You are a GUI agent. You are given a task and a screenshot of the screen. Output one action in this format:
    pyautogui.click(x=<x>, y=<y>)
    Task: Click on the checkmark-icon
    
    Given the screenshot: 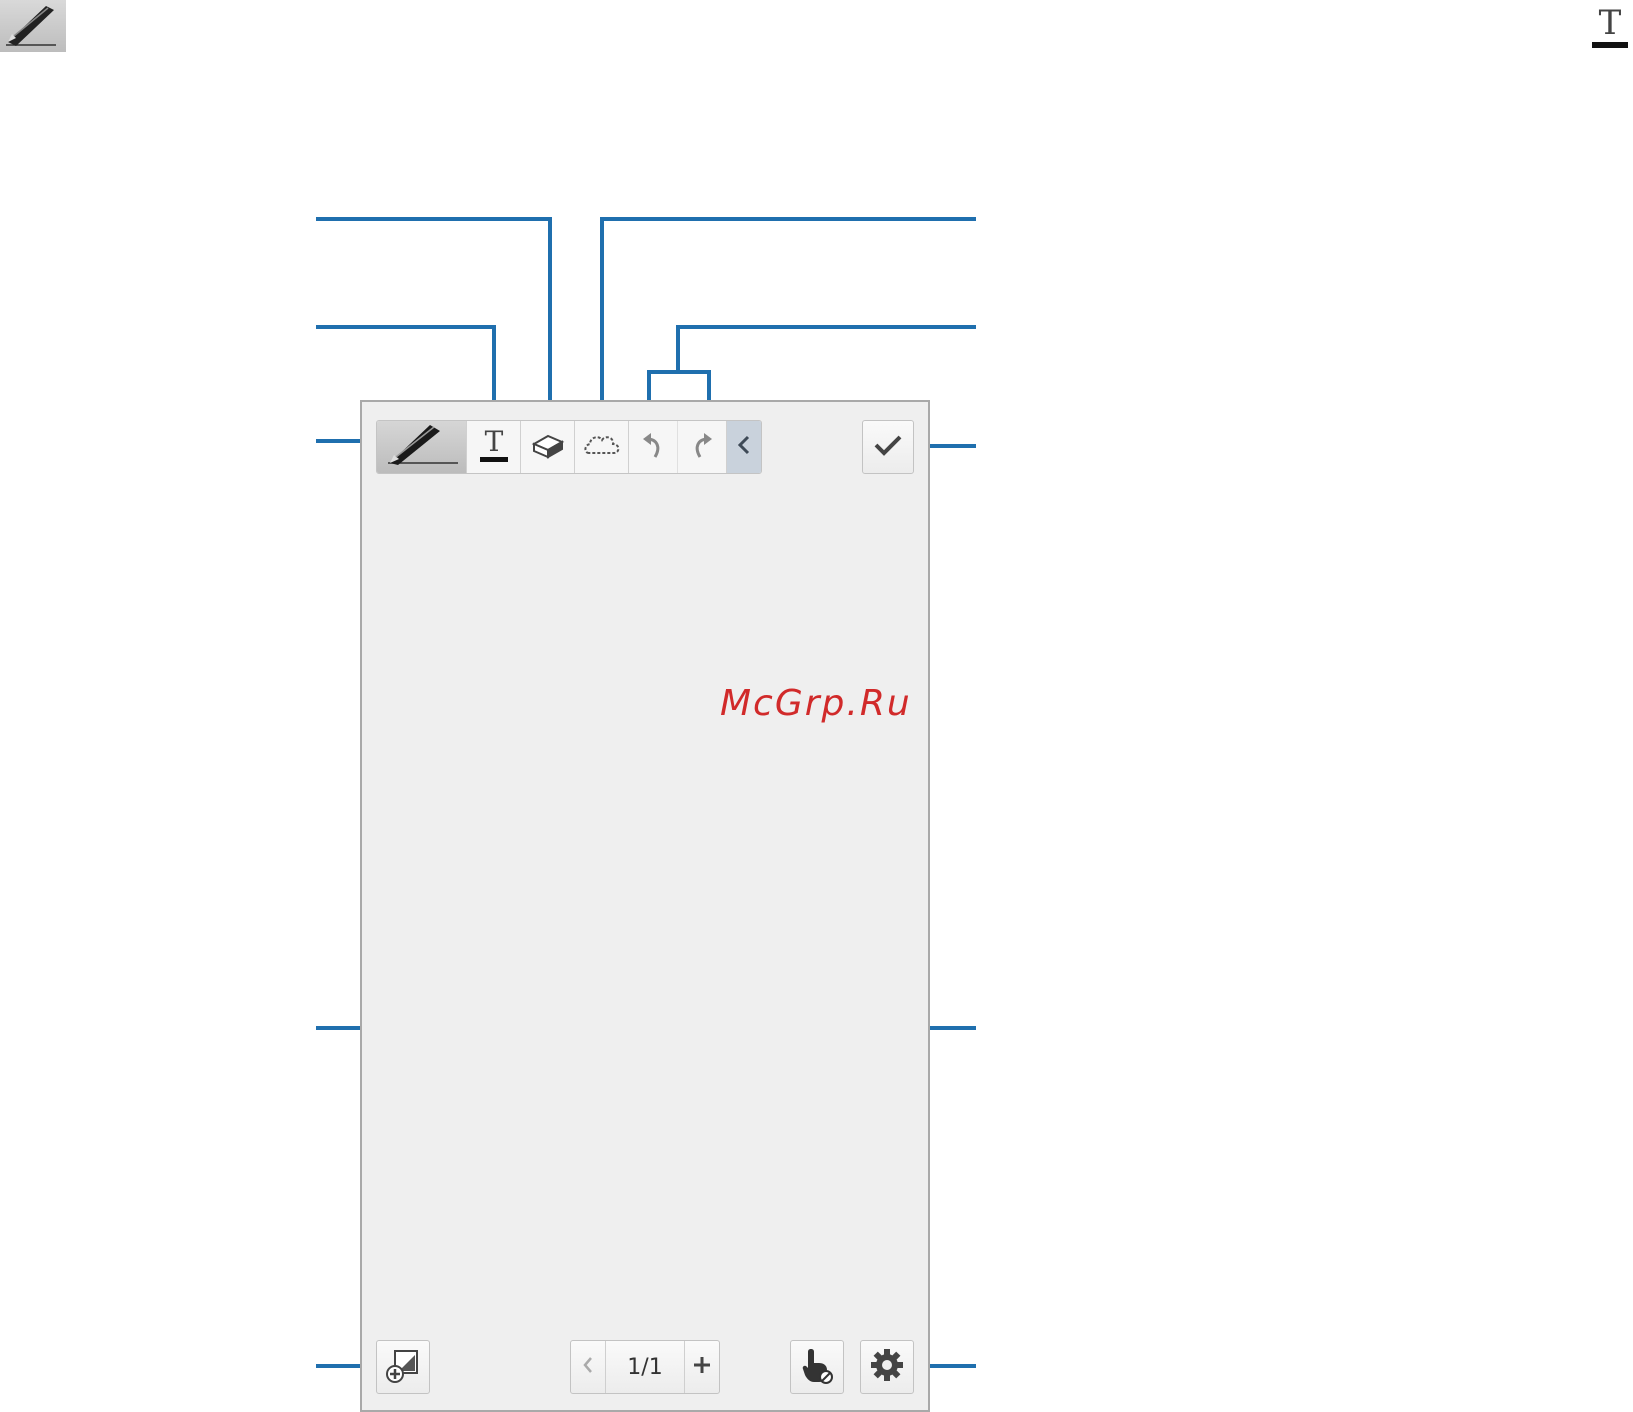 What is the action you would take?
    pyautogui.click(x=888, y=447)
    